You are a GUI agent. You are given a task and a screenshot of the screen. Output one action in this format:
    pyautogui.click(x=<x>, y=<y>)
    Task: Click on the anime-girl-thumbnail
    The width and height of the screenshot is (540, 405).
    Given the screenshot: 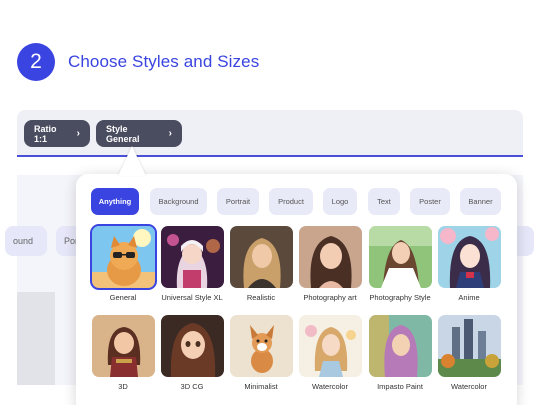 What is the action you would take?
    pyautogui.click(x=469, y=257)
    